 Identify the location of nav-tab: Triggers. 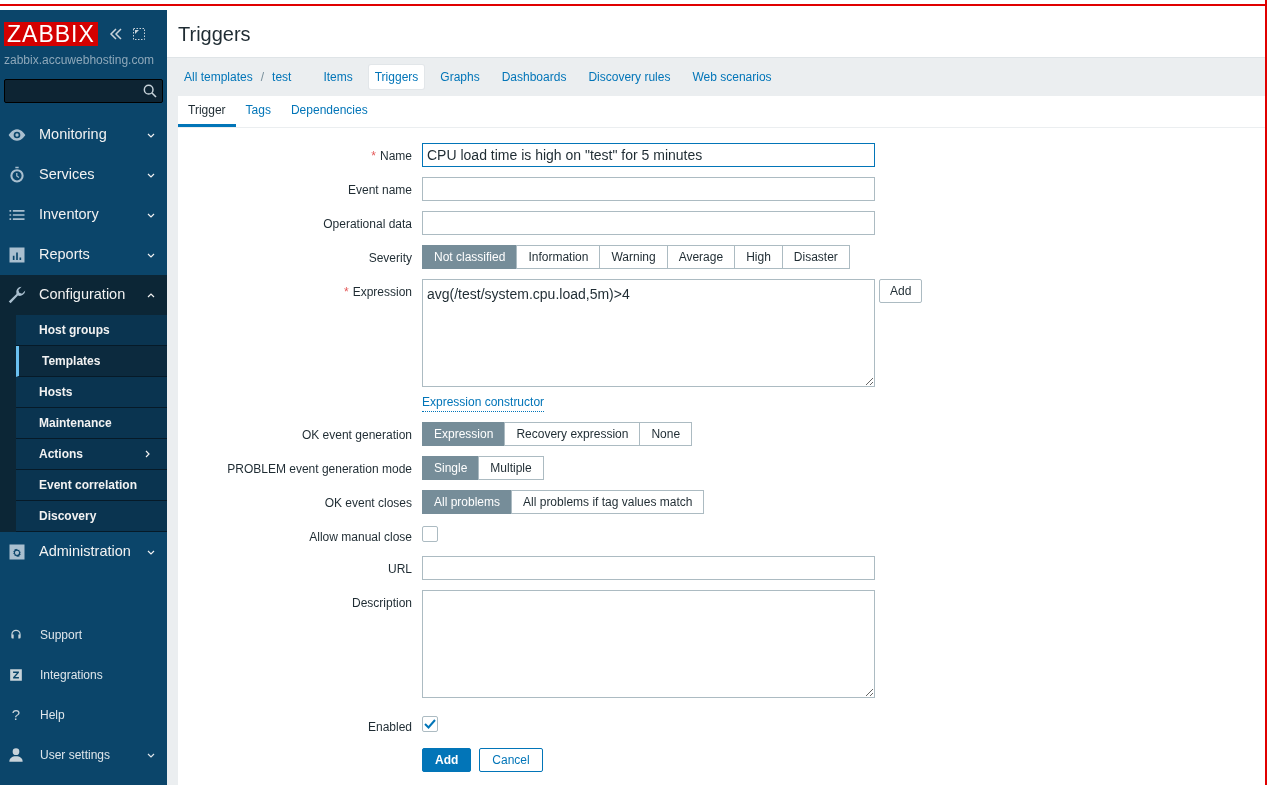
(396, 77).